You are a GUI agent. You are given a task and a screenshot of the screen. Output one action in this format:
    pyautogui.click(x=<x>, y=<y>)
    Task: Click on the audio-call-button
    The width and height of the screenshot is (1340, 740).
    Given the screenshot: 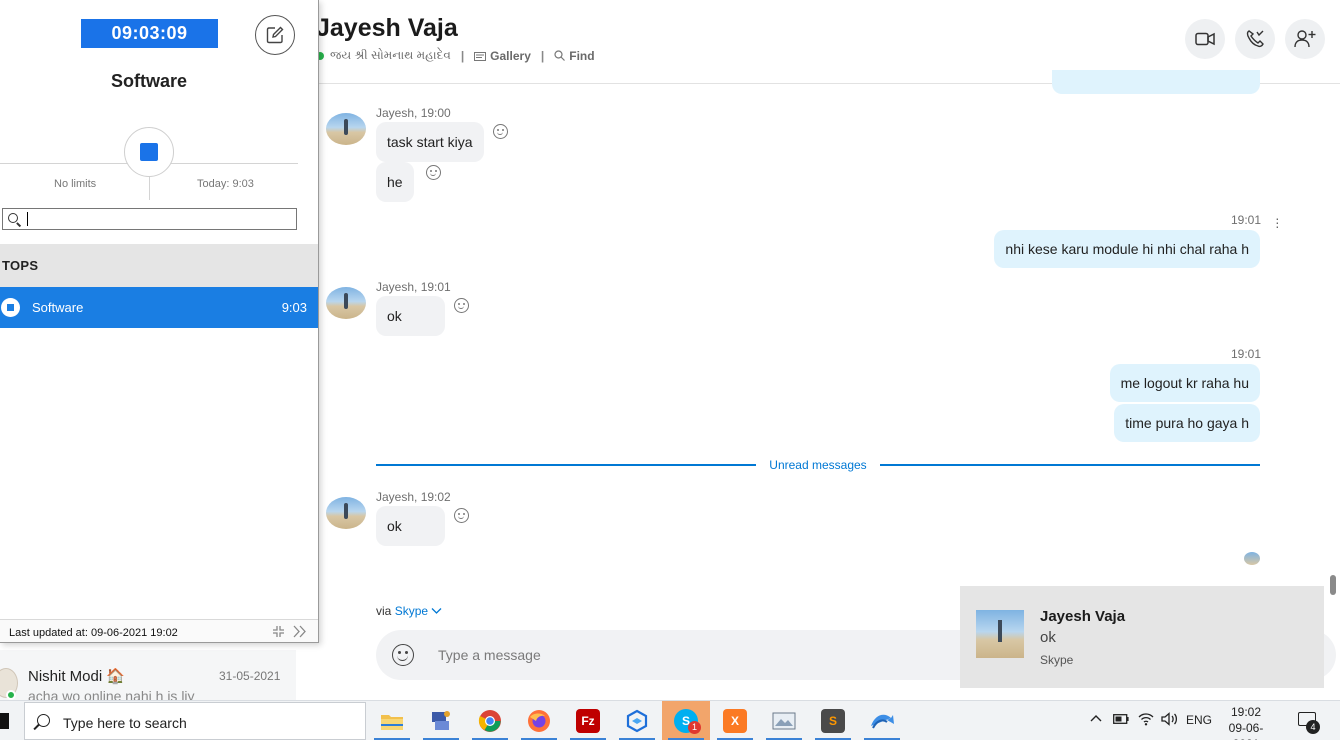 What is the action you would take?
    pyautogui.click(x=1255, y=39)
    